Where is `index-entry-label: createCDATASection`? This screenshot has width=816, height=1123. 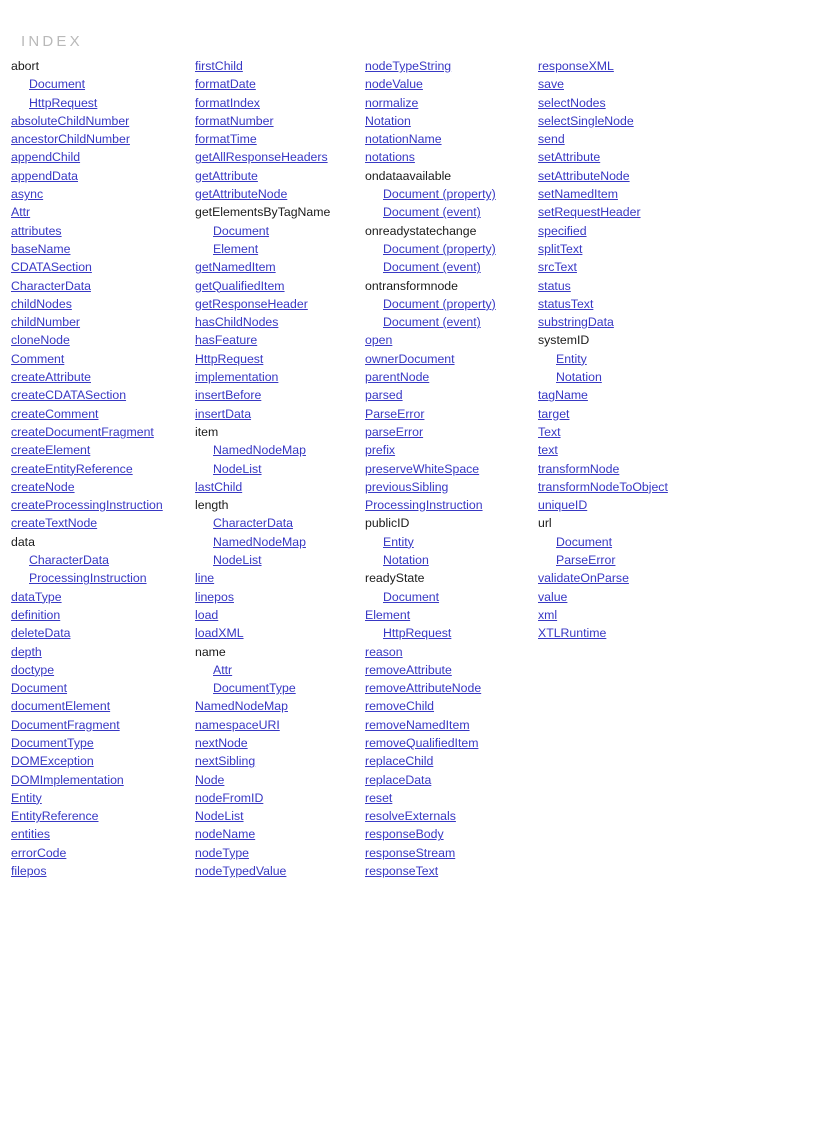 index-entry-label: createCDATASection is located at coordinates (68, 395).